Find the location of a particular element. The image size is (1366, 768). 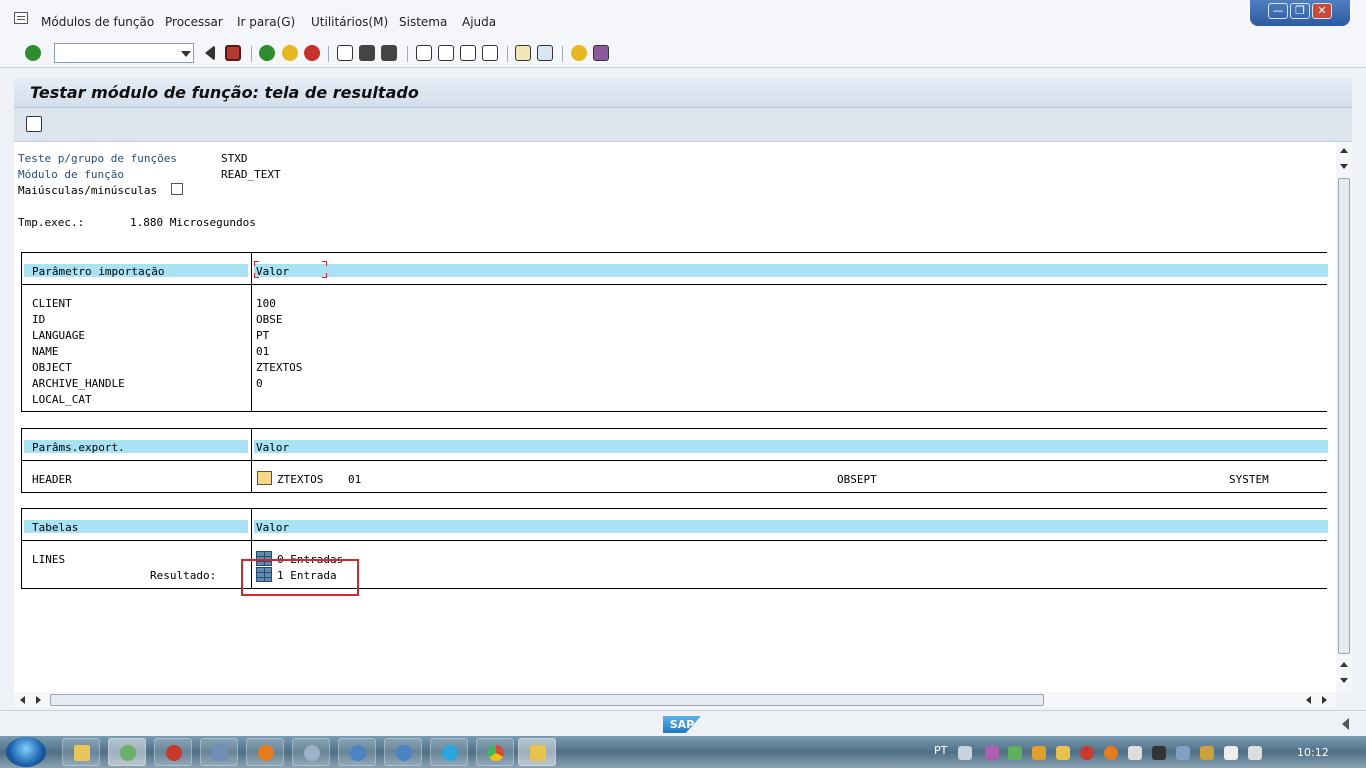

status-collapse-icon is located at coordinates (1345, 724).